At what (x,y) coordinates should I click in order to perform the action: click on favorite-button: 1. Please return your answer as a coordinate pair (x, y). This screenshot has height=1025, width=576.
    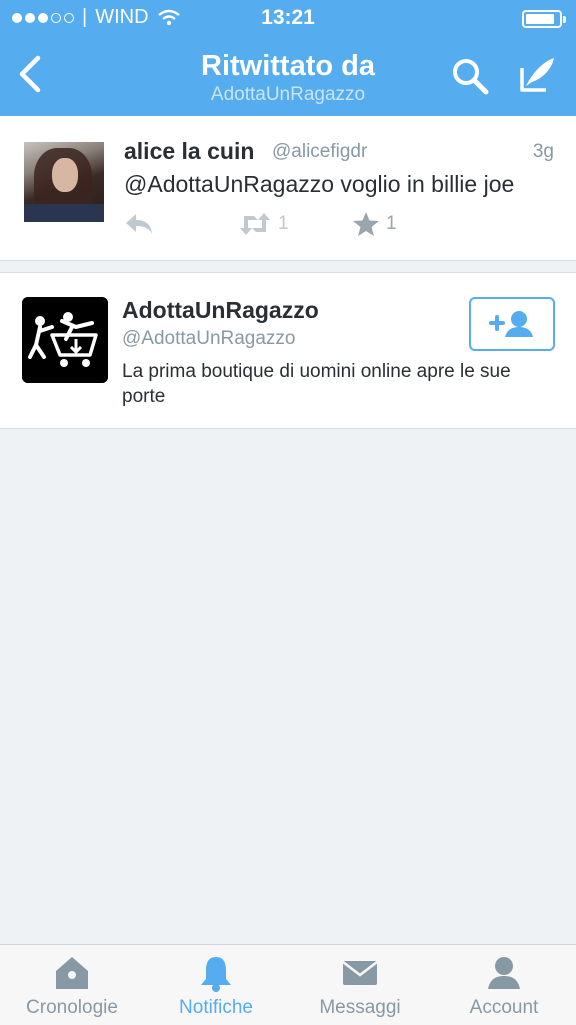
    Looking at the image, I should click on (374, 224).